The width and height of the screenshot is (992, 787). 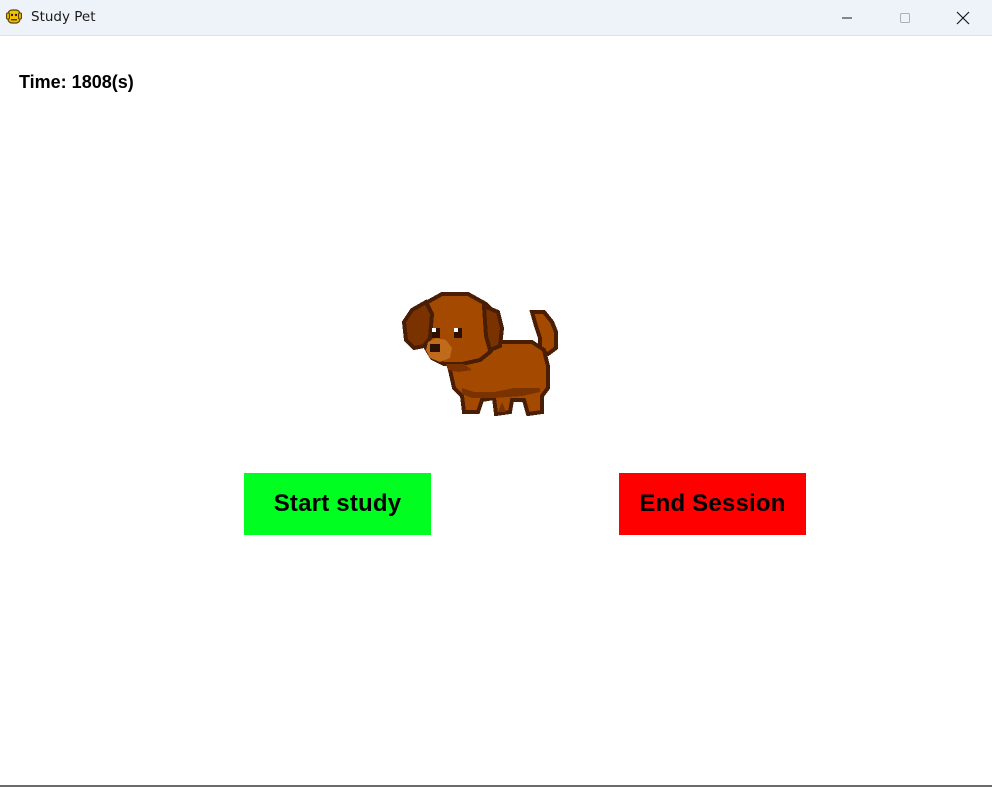 I want to click on timer-label: Time: 1808(s), so click(x=76, y=82).